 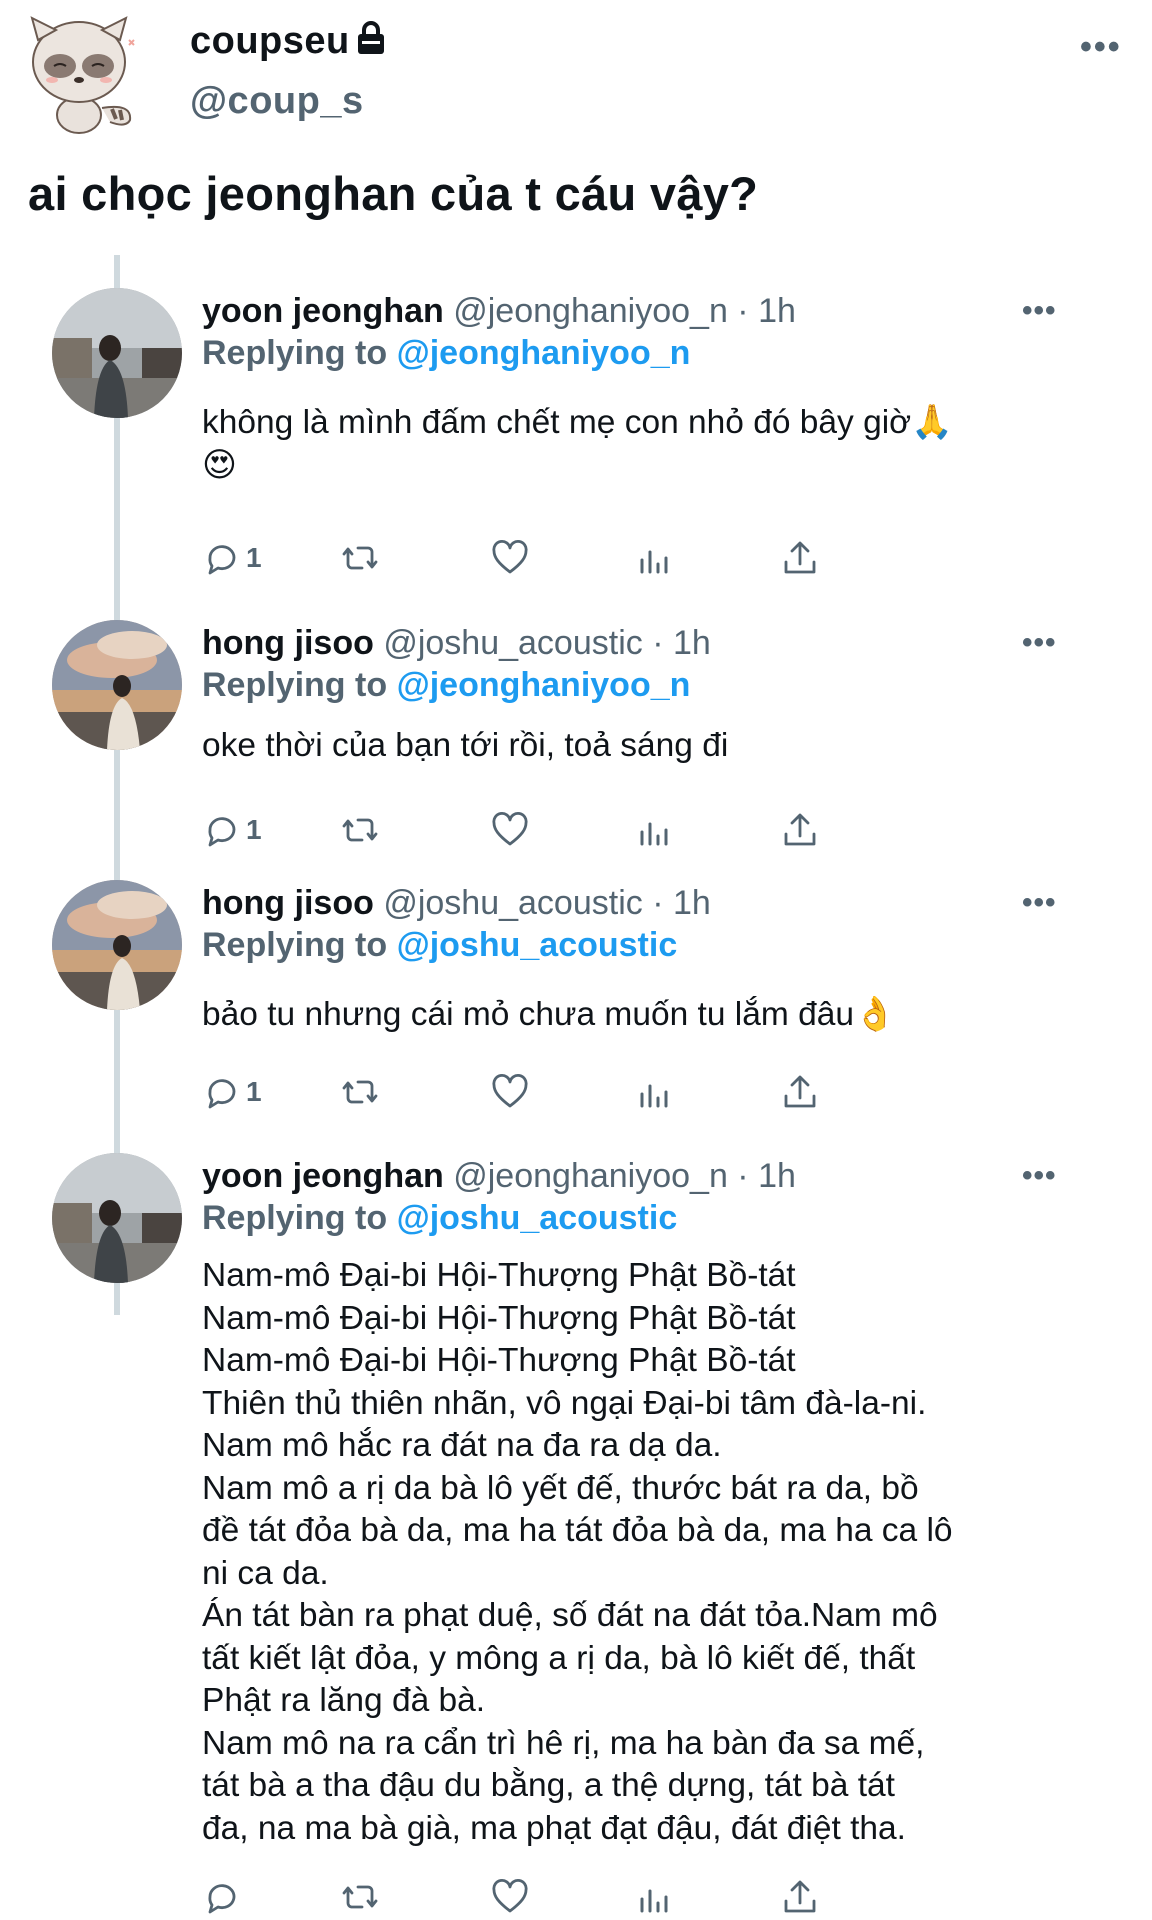 What do you see at coordinates (393, 193) in the screenshot?
I see `tweet-text: ai chọc jeonghan của t cáu vậy?` at bounding box center [393, 193].